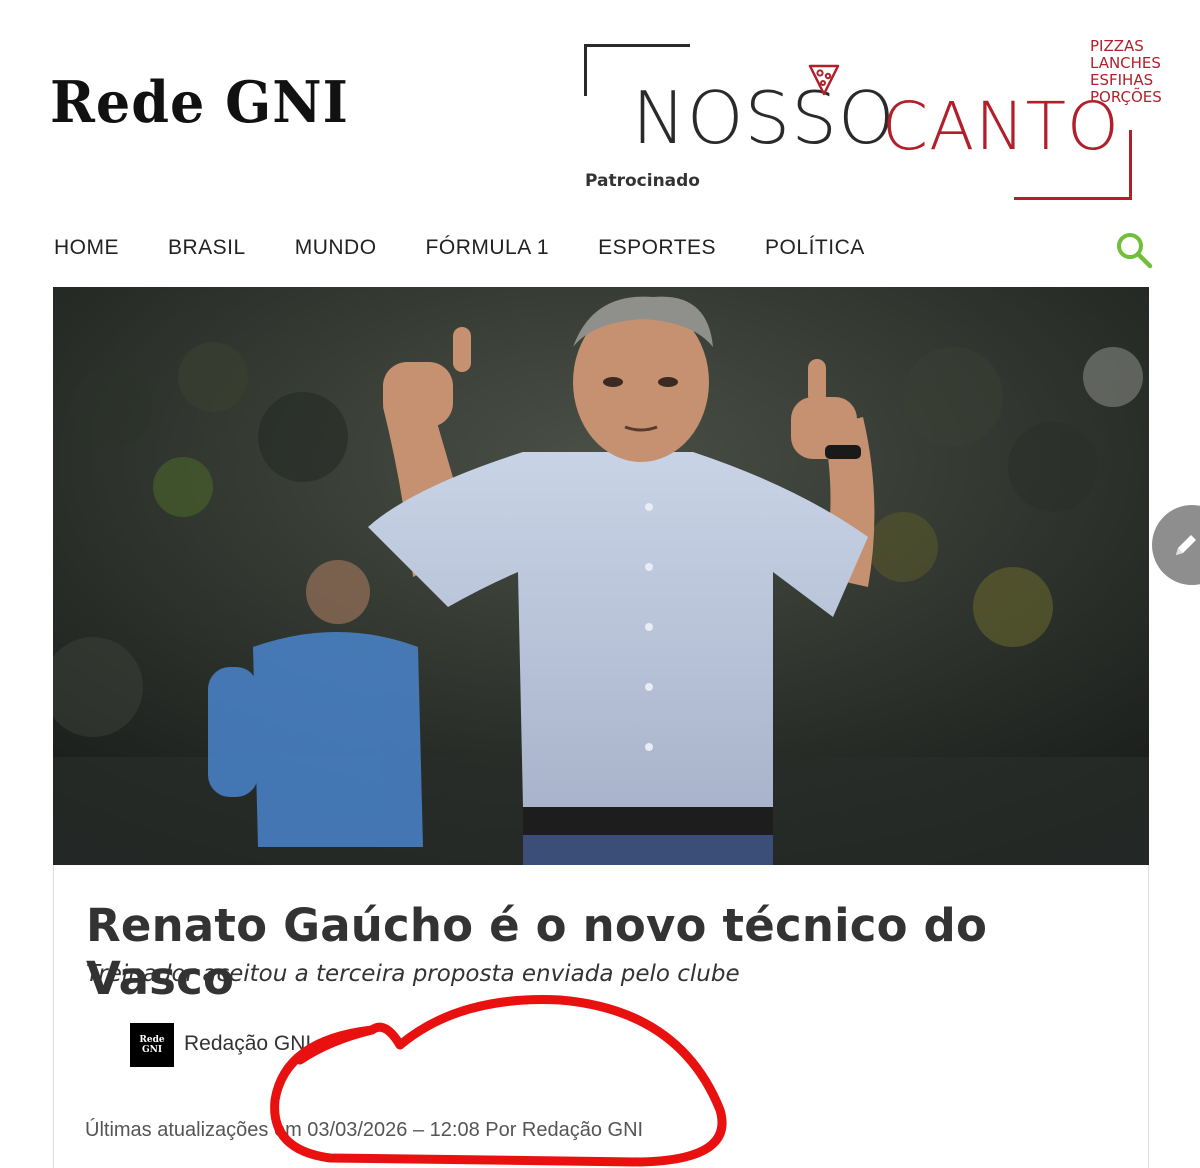 The height and width of the screenshot is (1168, 1200). Describe the element at coordinates (1117, 46) in the screenshot. I see `sponsor-menu-word: PIZZAS` at that location.